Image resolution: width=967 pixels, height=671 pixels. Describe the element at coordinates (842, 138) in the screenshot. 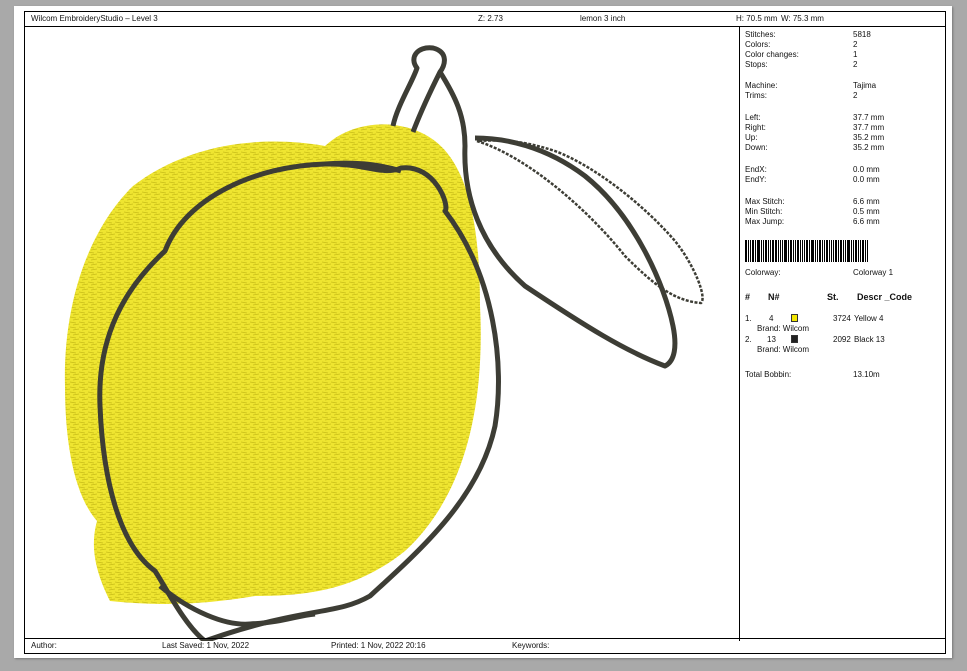

I see `stat-row: Up: 35.2 mm` at that location.